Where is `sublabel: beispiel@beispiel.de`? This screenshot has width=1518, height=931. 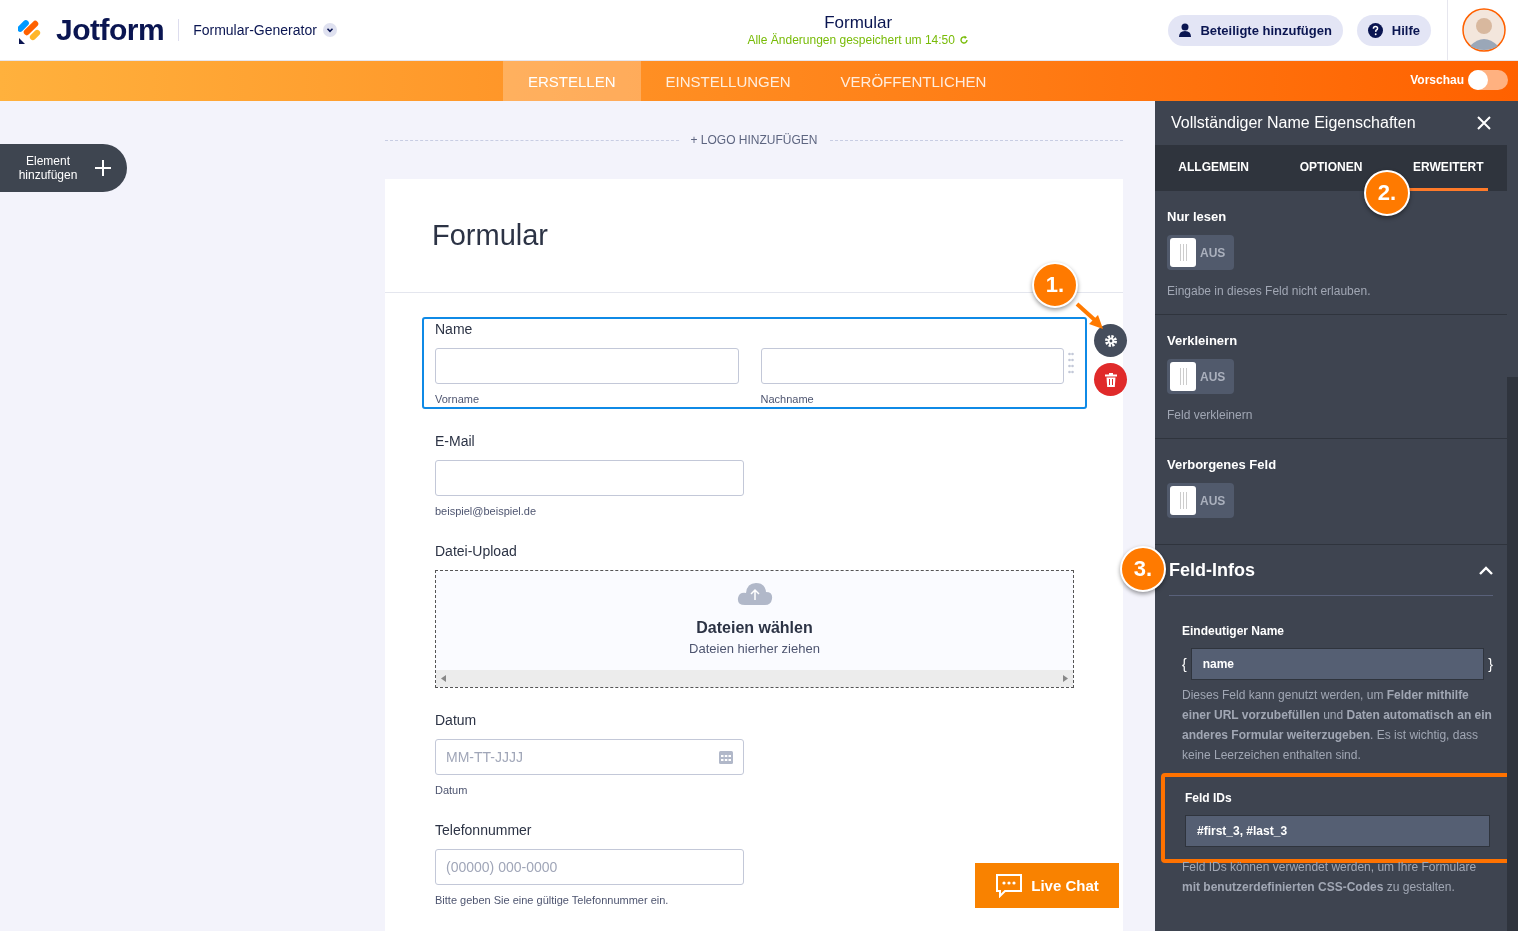
sublabel: beispiel@beispiel.de is located at coordinates (486, 511).